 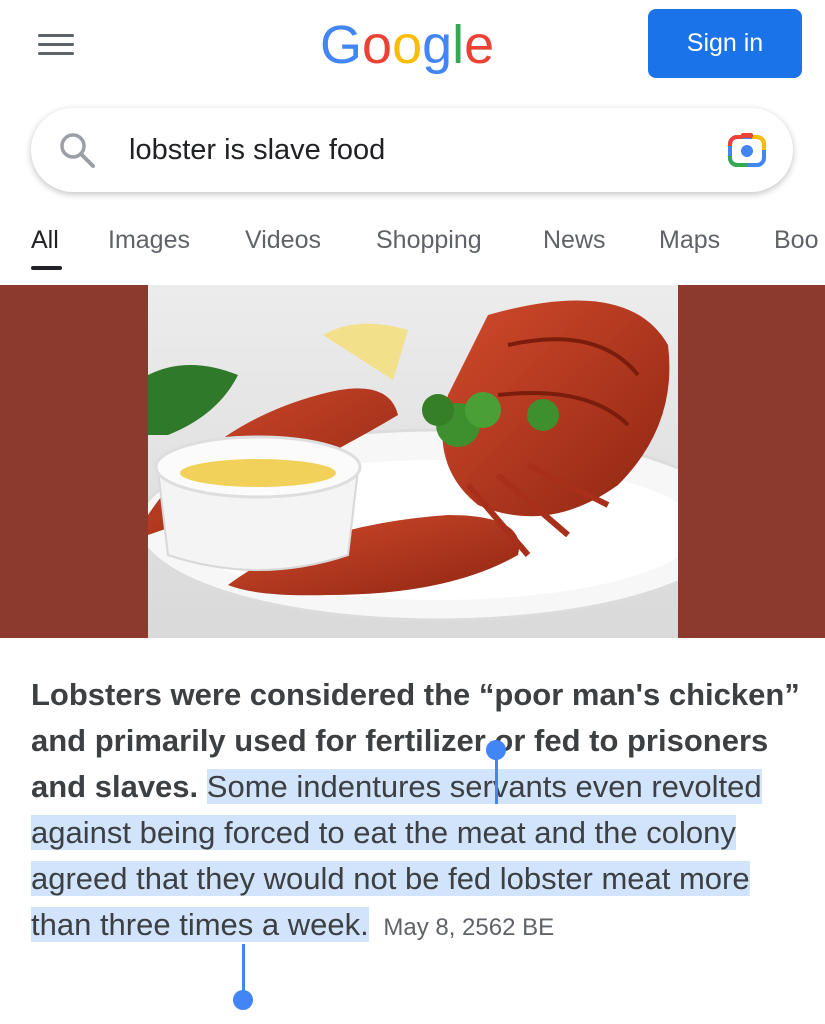 I want to click on tab-news: News, so click(x=574, y=240).